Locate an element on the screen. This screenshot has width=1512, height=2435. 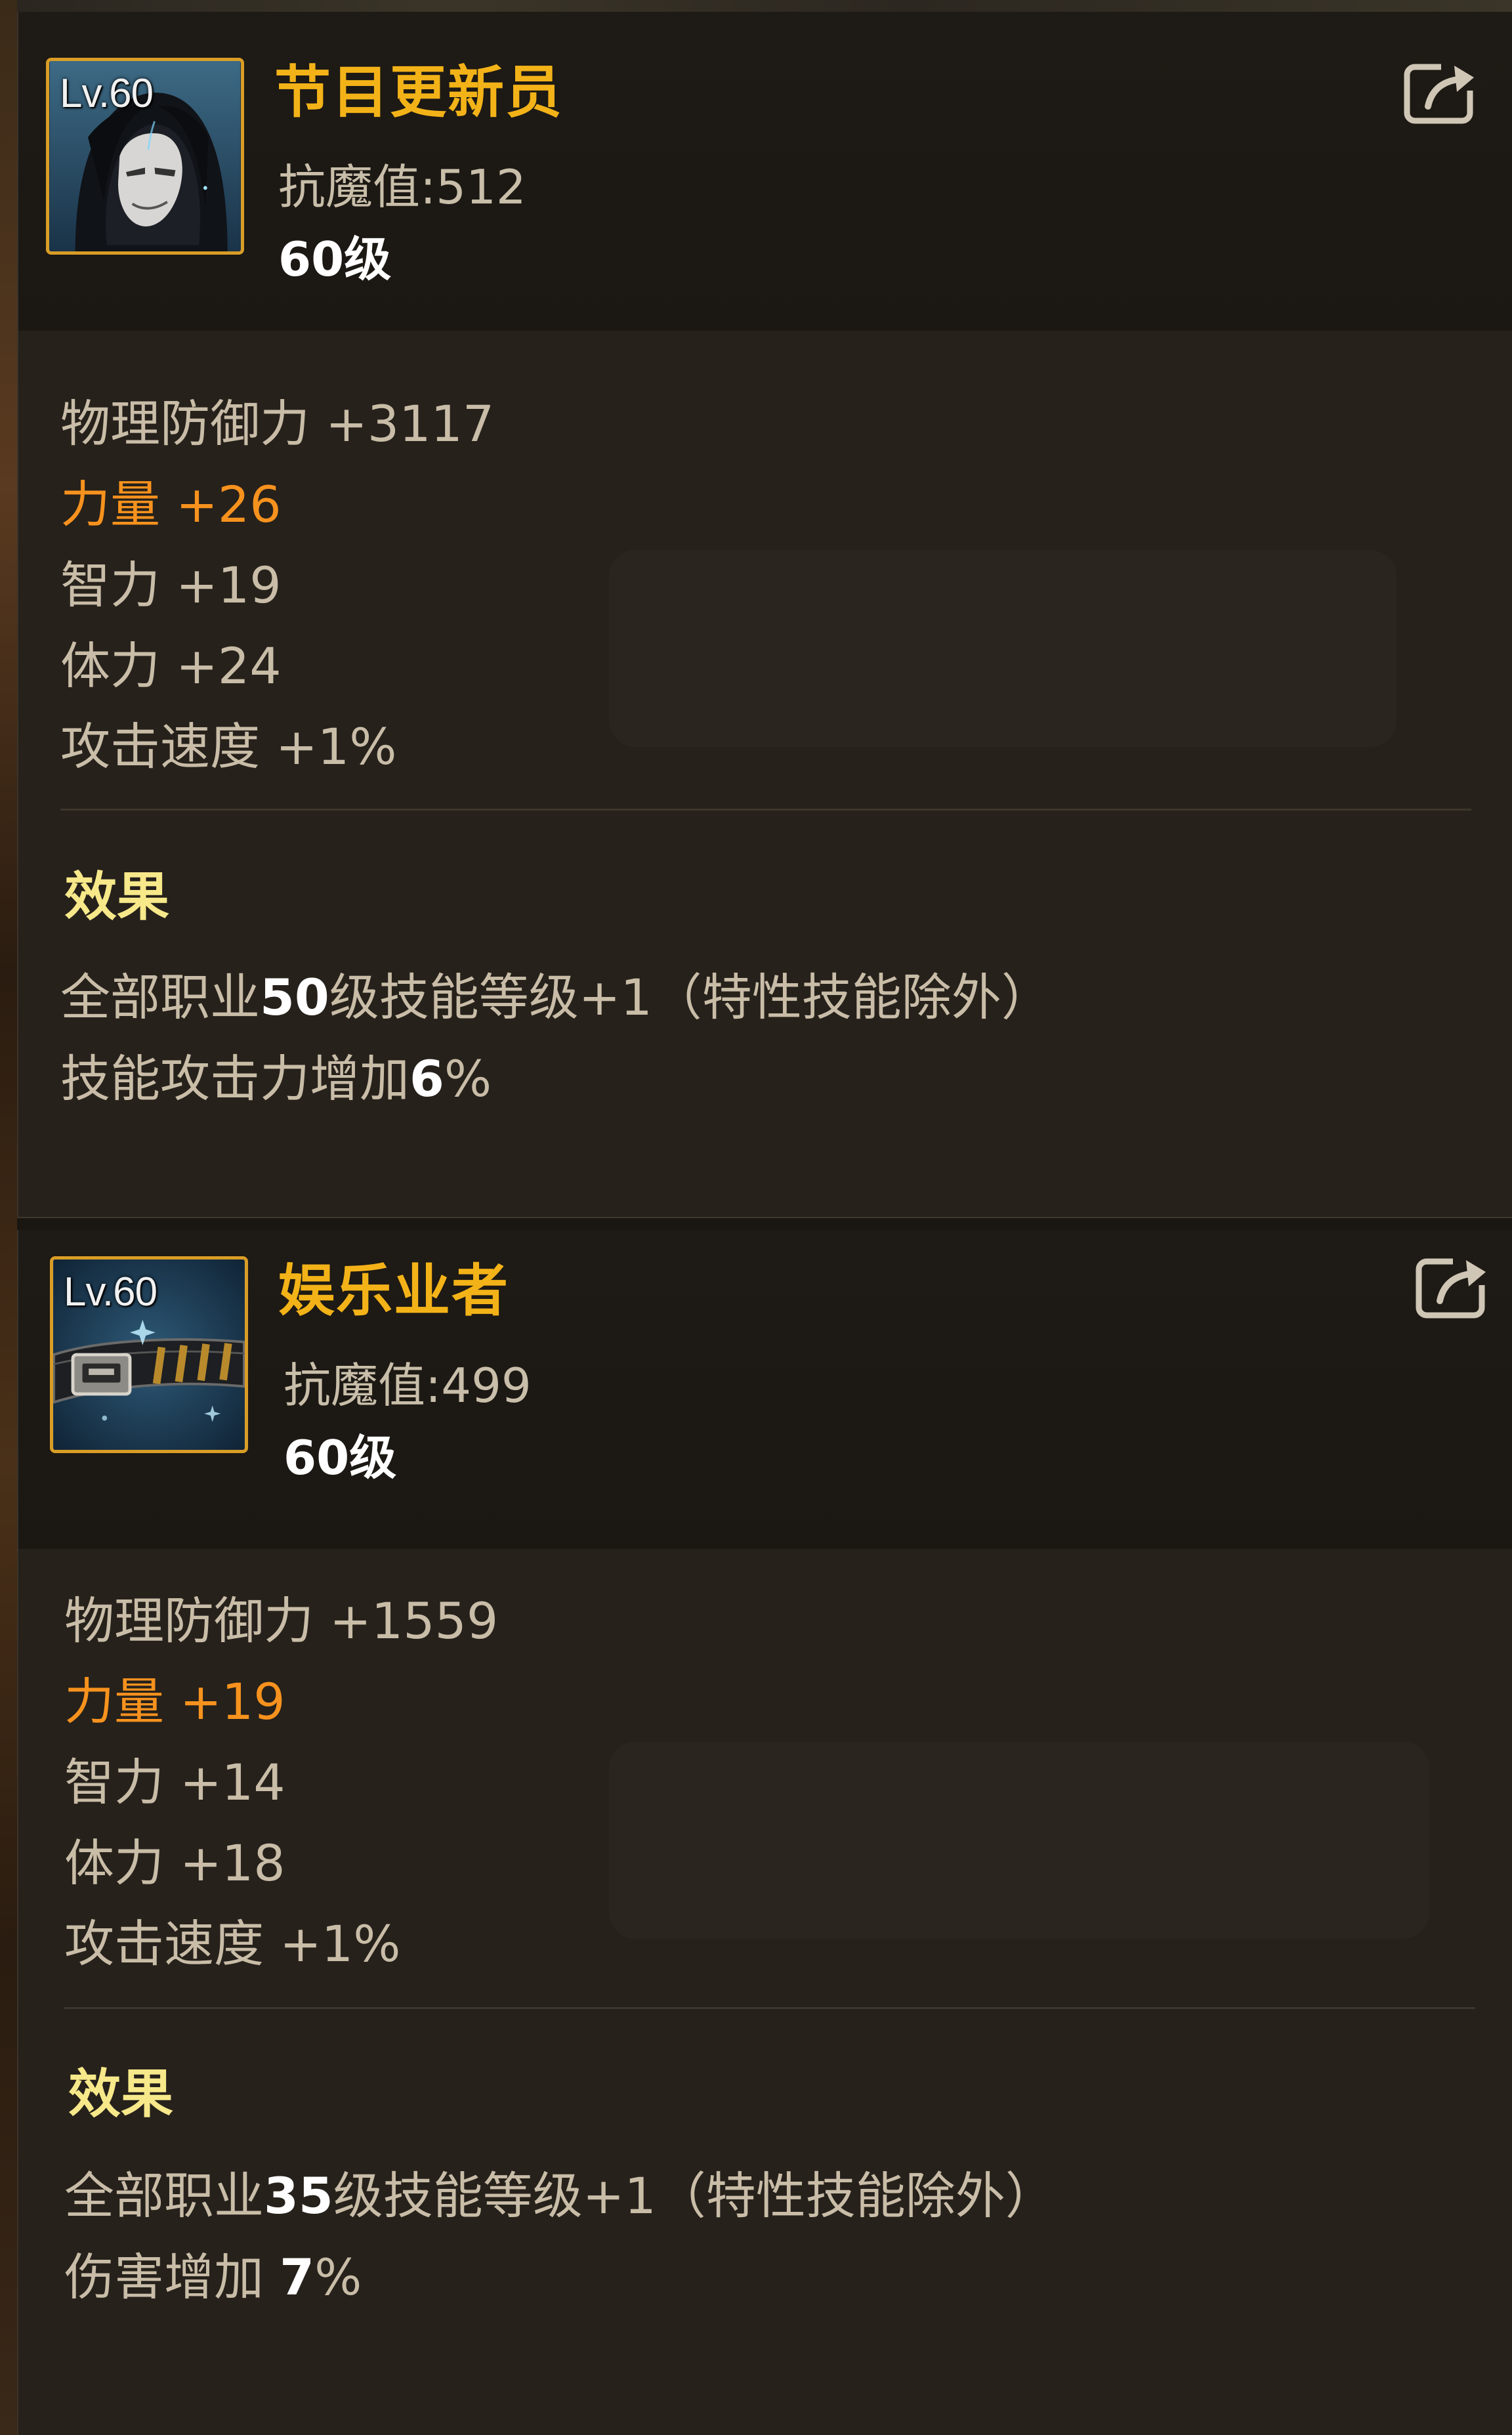
effect-text: 技能攻击力增加 is located at coordinates (235, 1078).